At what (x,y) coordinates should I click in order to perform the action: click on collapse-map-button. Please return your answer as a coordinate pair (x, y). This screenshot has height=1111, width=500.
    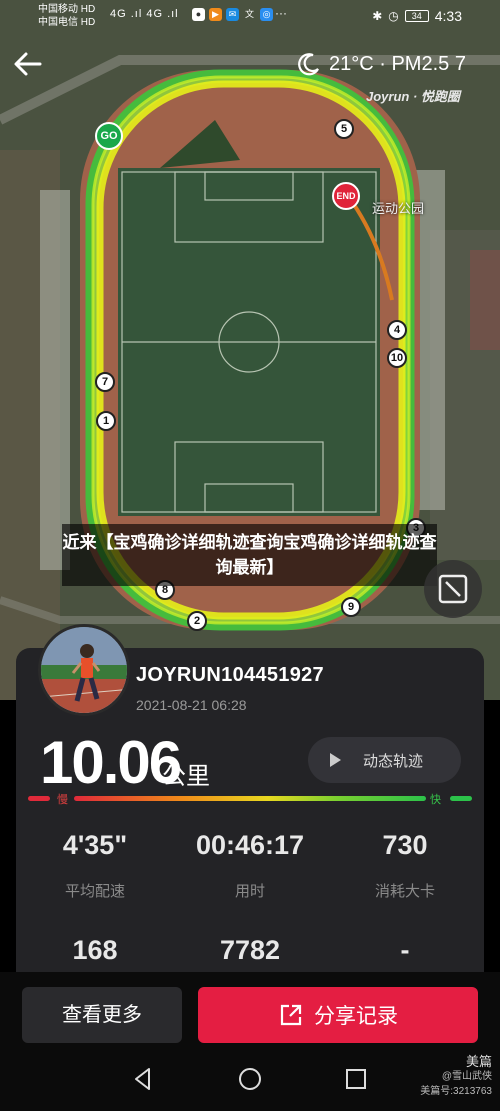
    Looking at the image, I should click on (453, 589).